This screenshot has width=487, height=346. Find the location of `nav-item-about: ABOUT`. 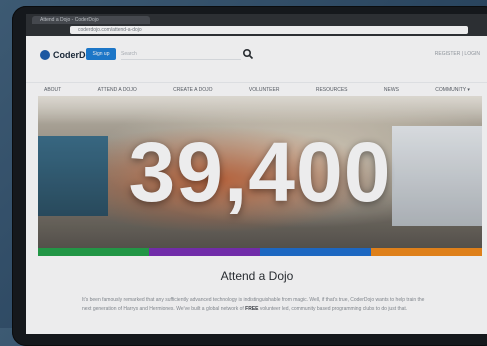

nav-item-about: ABOUT is located at coordinates (52, 90).